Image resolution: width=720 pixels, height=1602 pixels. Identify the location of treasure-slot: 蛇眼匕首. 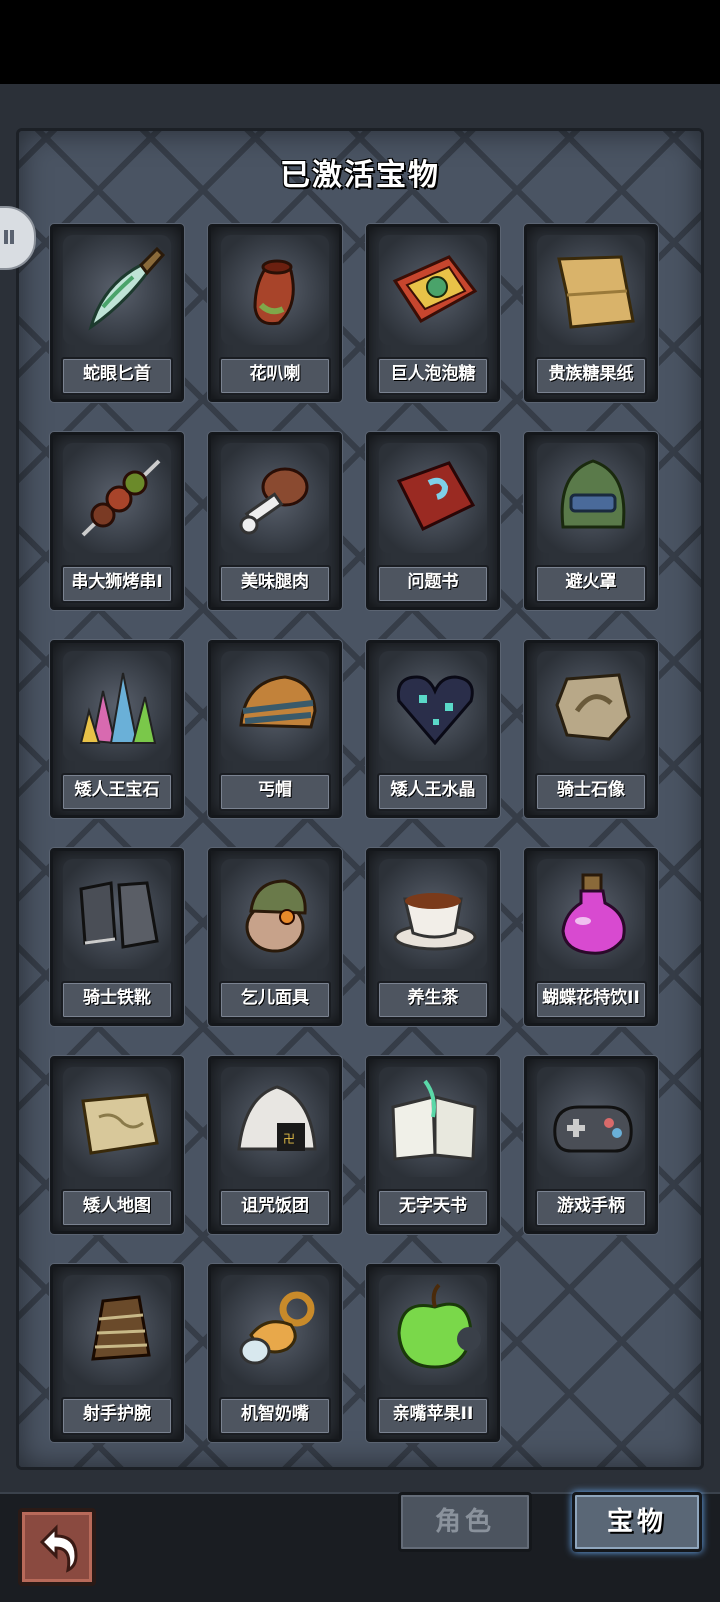
(117, 313).